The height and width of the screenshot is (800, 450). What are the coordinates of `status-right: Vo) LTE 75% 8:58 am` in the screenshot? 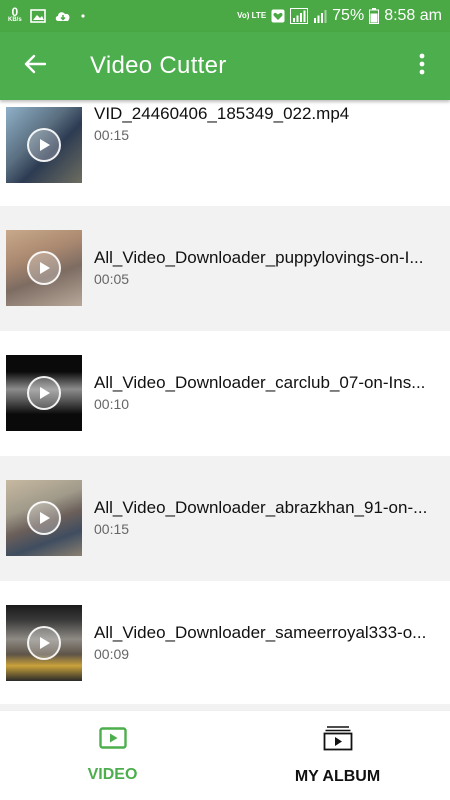 It's located at (339, 16).